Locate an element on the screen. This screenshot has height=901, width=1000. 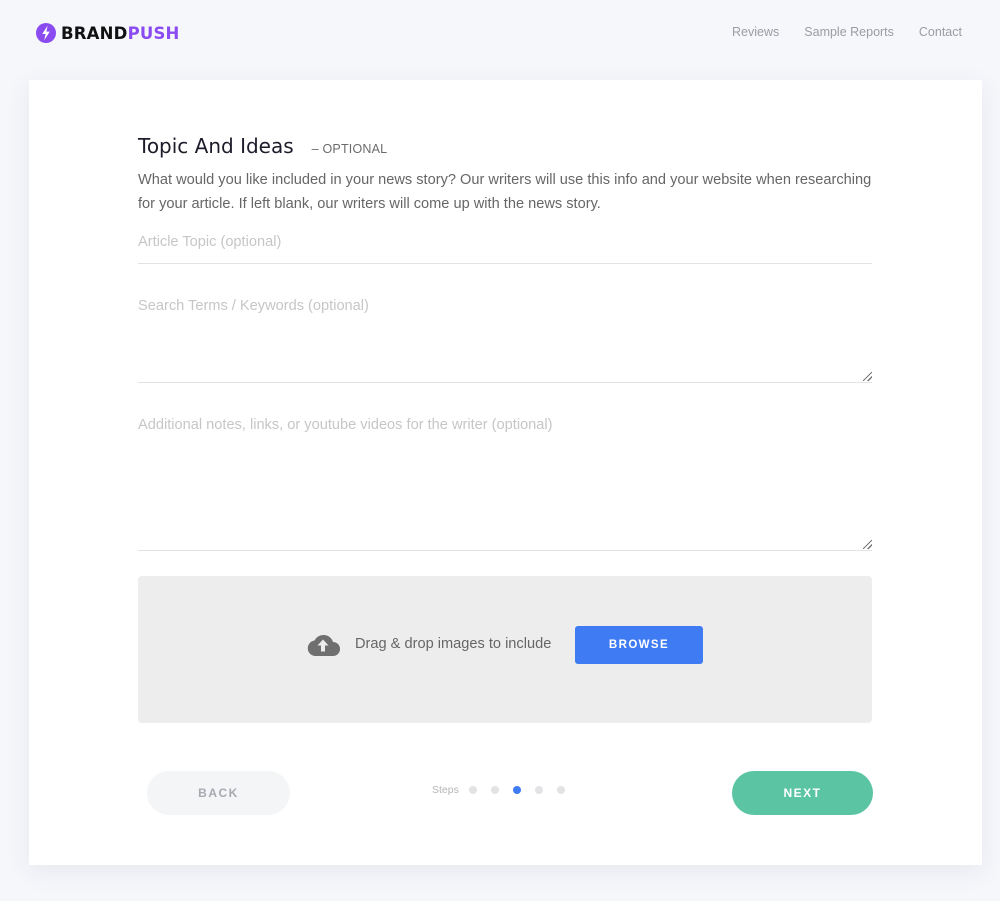
browse-button: BROWSE is located at coordinates (639, 645).